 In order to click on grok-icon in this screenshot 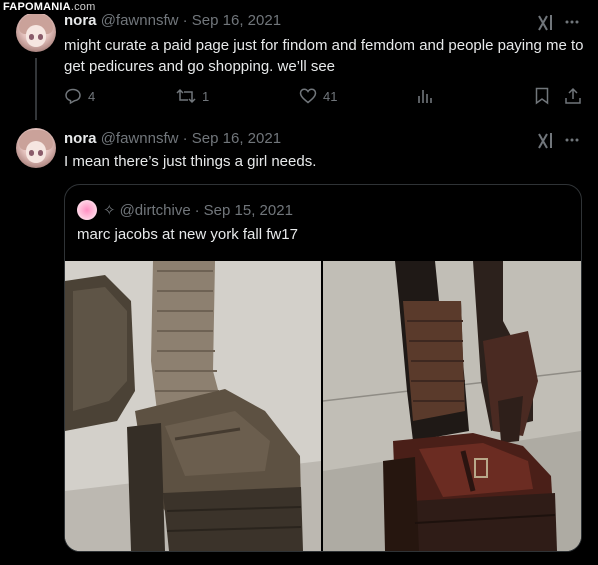, I will do `click(546, 25)`.